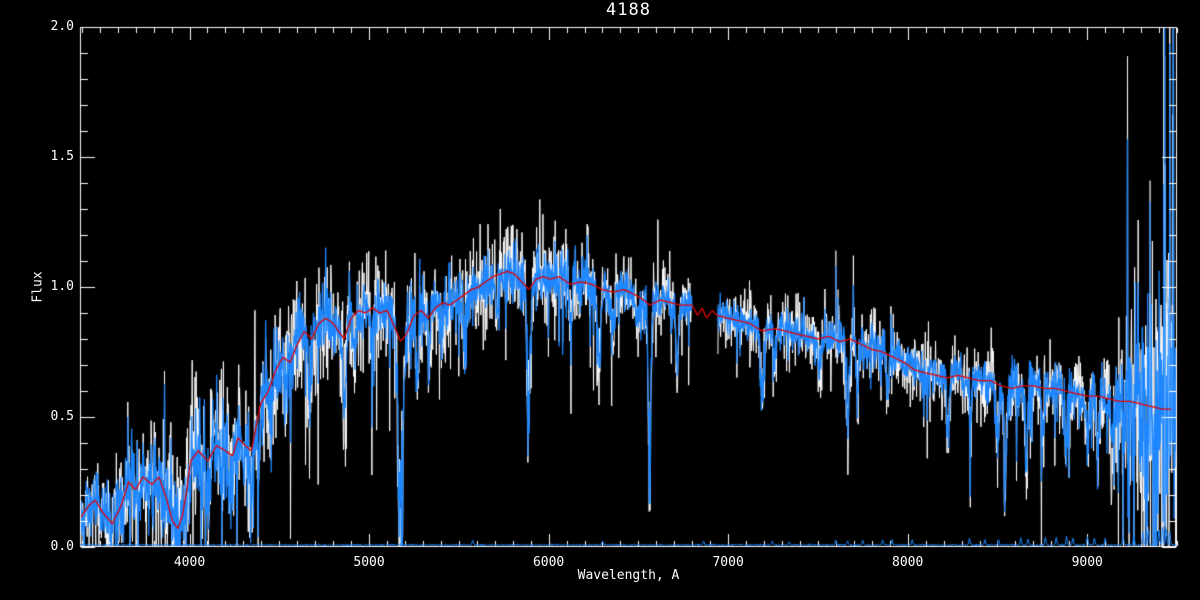 This screenshot has width=1200, height=600. Describe the element at coordinates (908, 562) in the screenshot. I see `x-tick-label: 8000` at that location.